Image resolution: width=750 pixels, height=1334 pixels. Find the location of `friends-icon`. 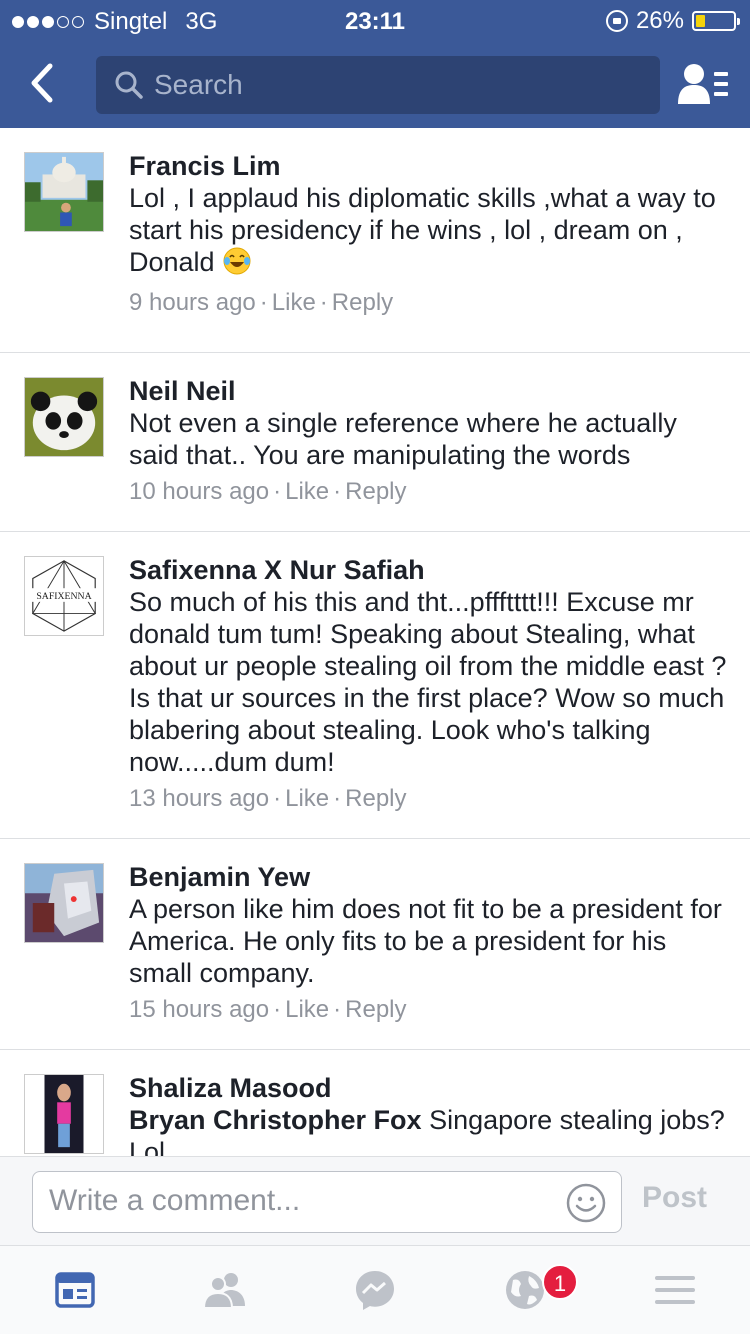

friends-icon is located at coordinates (225, 1290).